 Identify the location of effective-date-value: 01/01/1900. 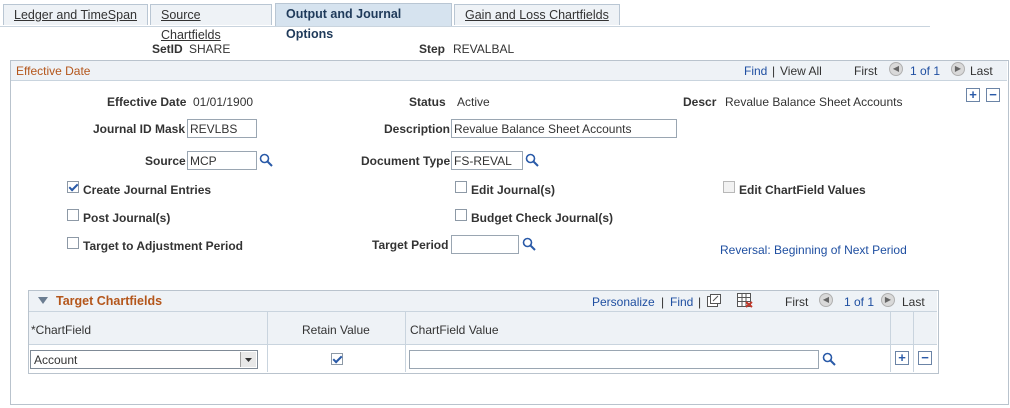
(223, 102).